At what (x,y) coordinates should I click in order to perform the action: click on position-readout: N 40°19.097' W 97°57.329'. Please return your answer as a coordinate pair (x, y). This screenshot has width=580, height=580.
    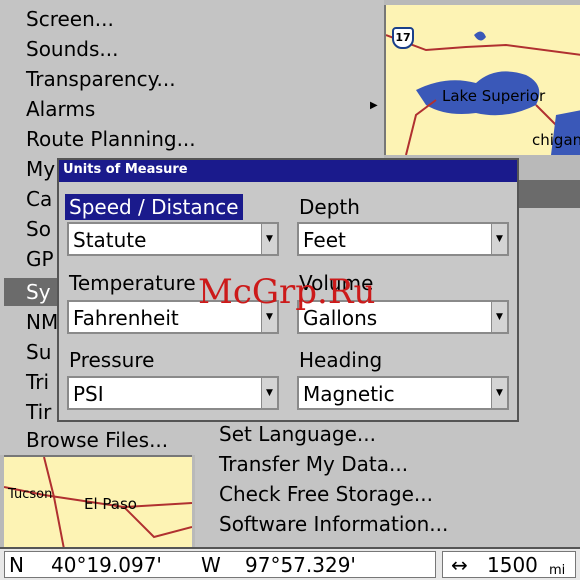
    Looking at the image, I should click on (220, 564).